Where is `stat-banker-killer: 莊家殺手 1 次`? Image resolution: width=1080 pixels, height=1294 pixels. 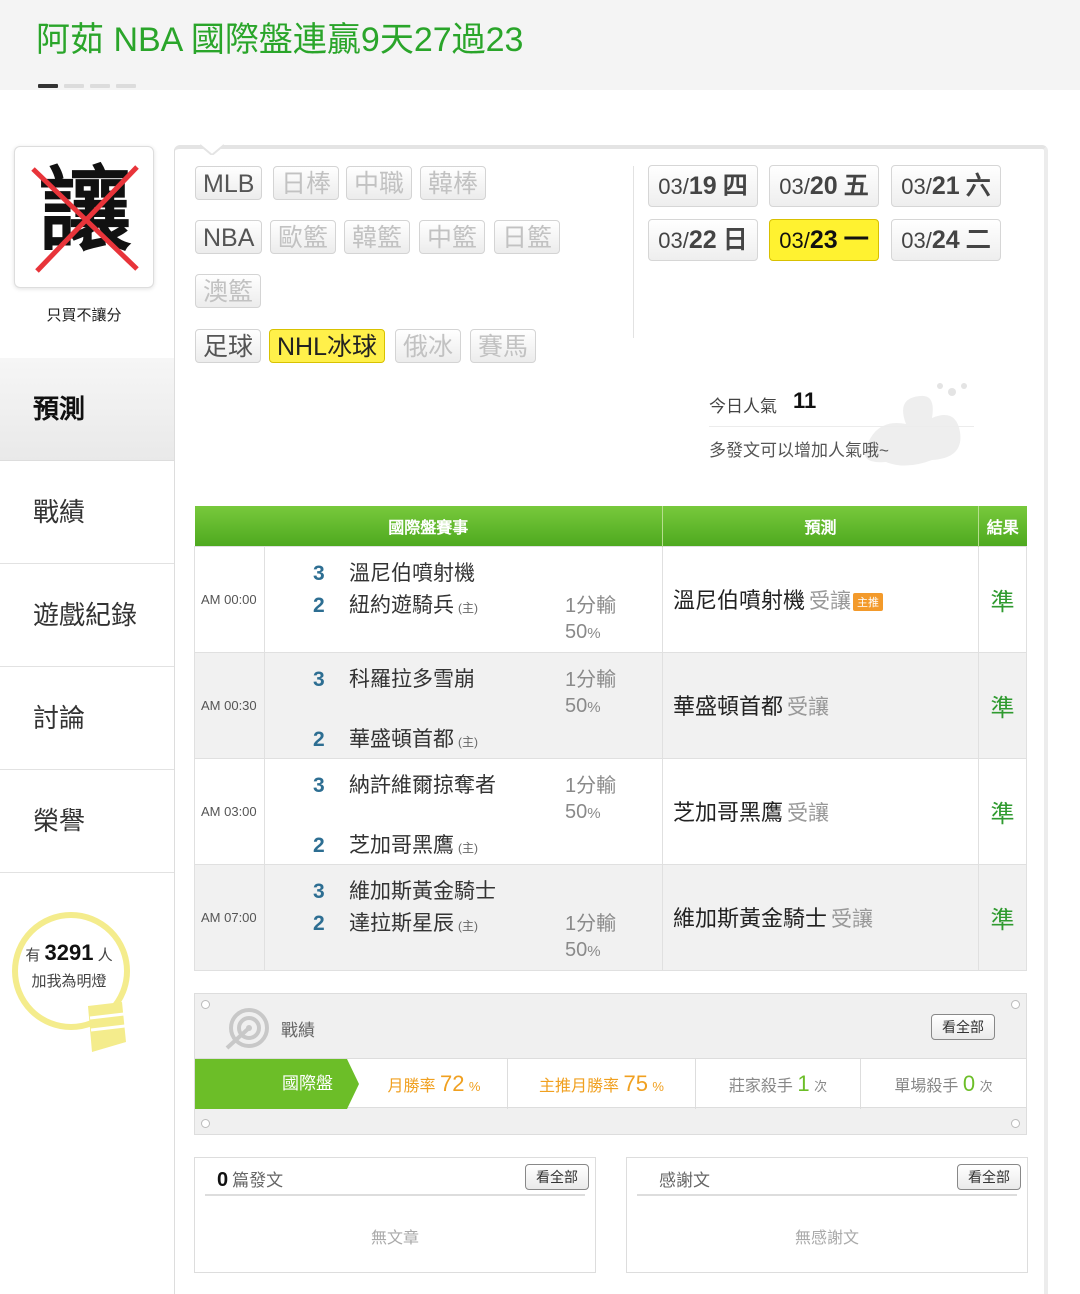 stat-banker-killer: 莊家殺手 1 次 is located at coordinates (778, 1084).